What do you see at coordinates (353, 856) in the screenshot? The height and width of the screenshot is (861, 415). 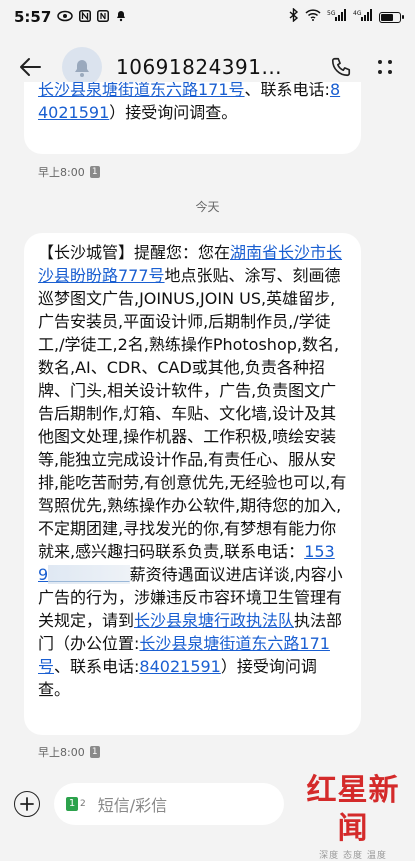 I see `watermark-subtitle: 深度 态度 温度` at bounding box center [353, 856].